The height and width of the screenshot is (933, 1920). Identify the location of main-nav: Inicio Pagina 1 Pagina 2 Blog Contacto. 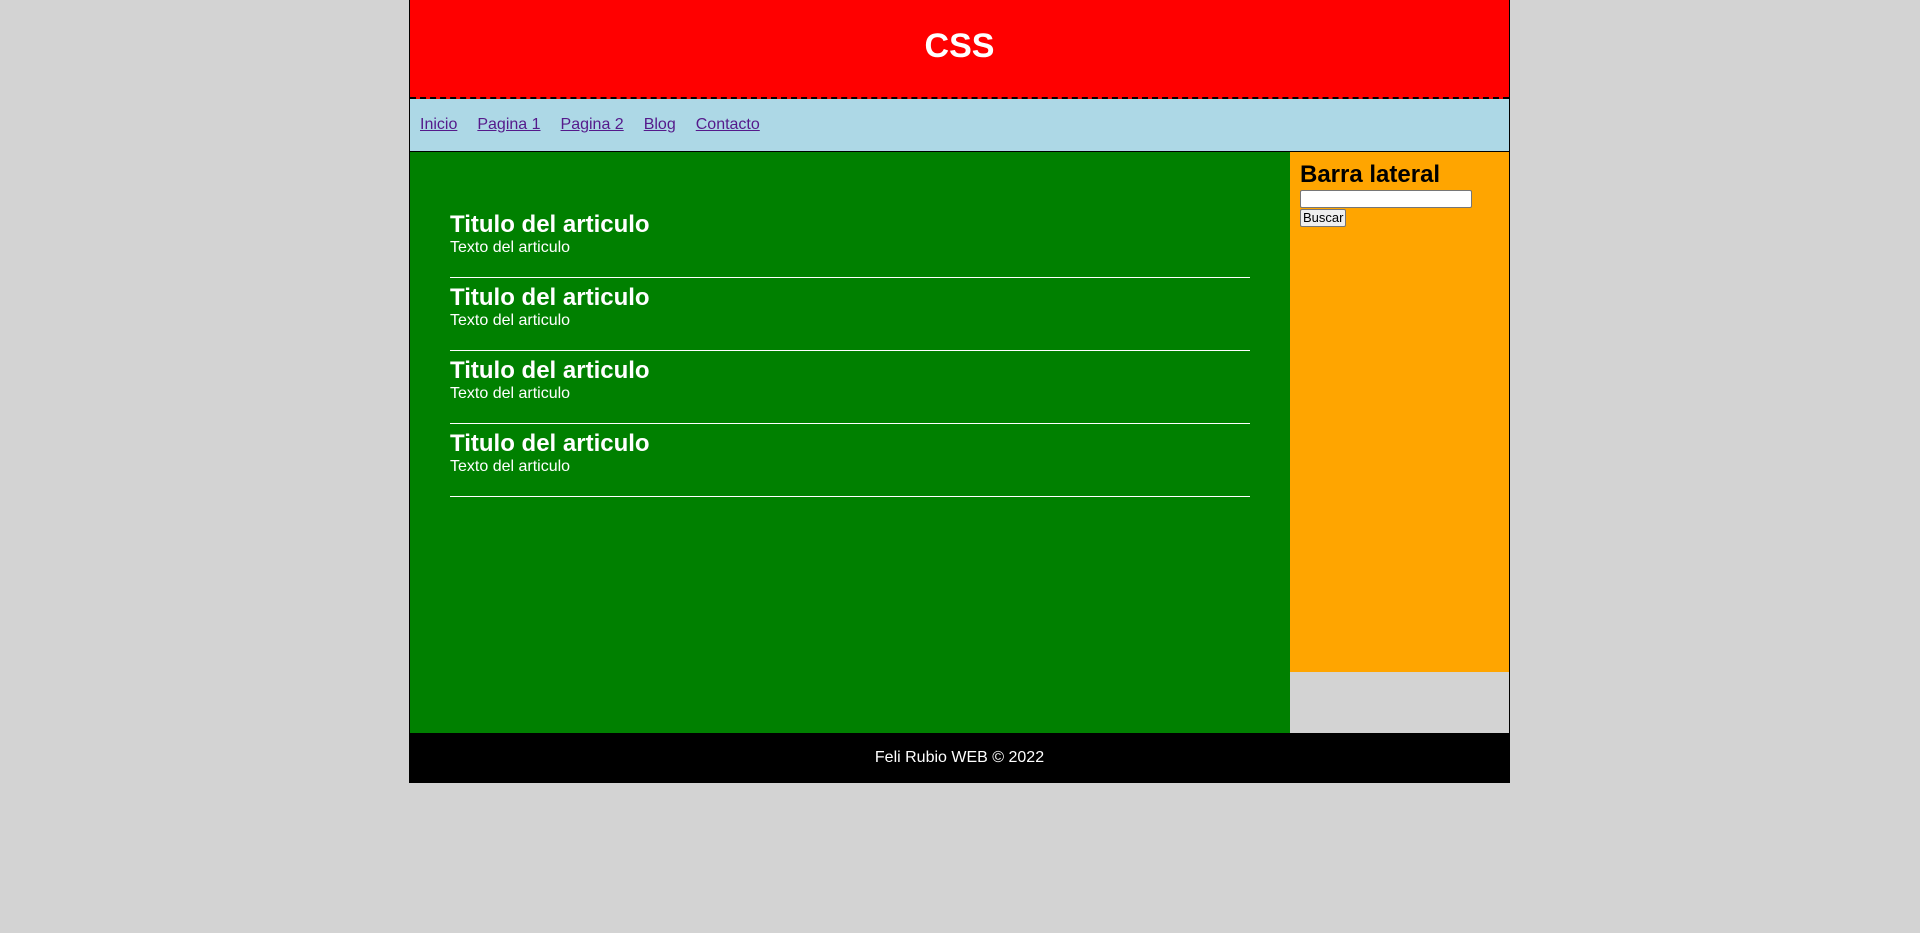
(959, 125).